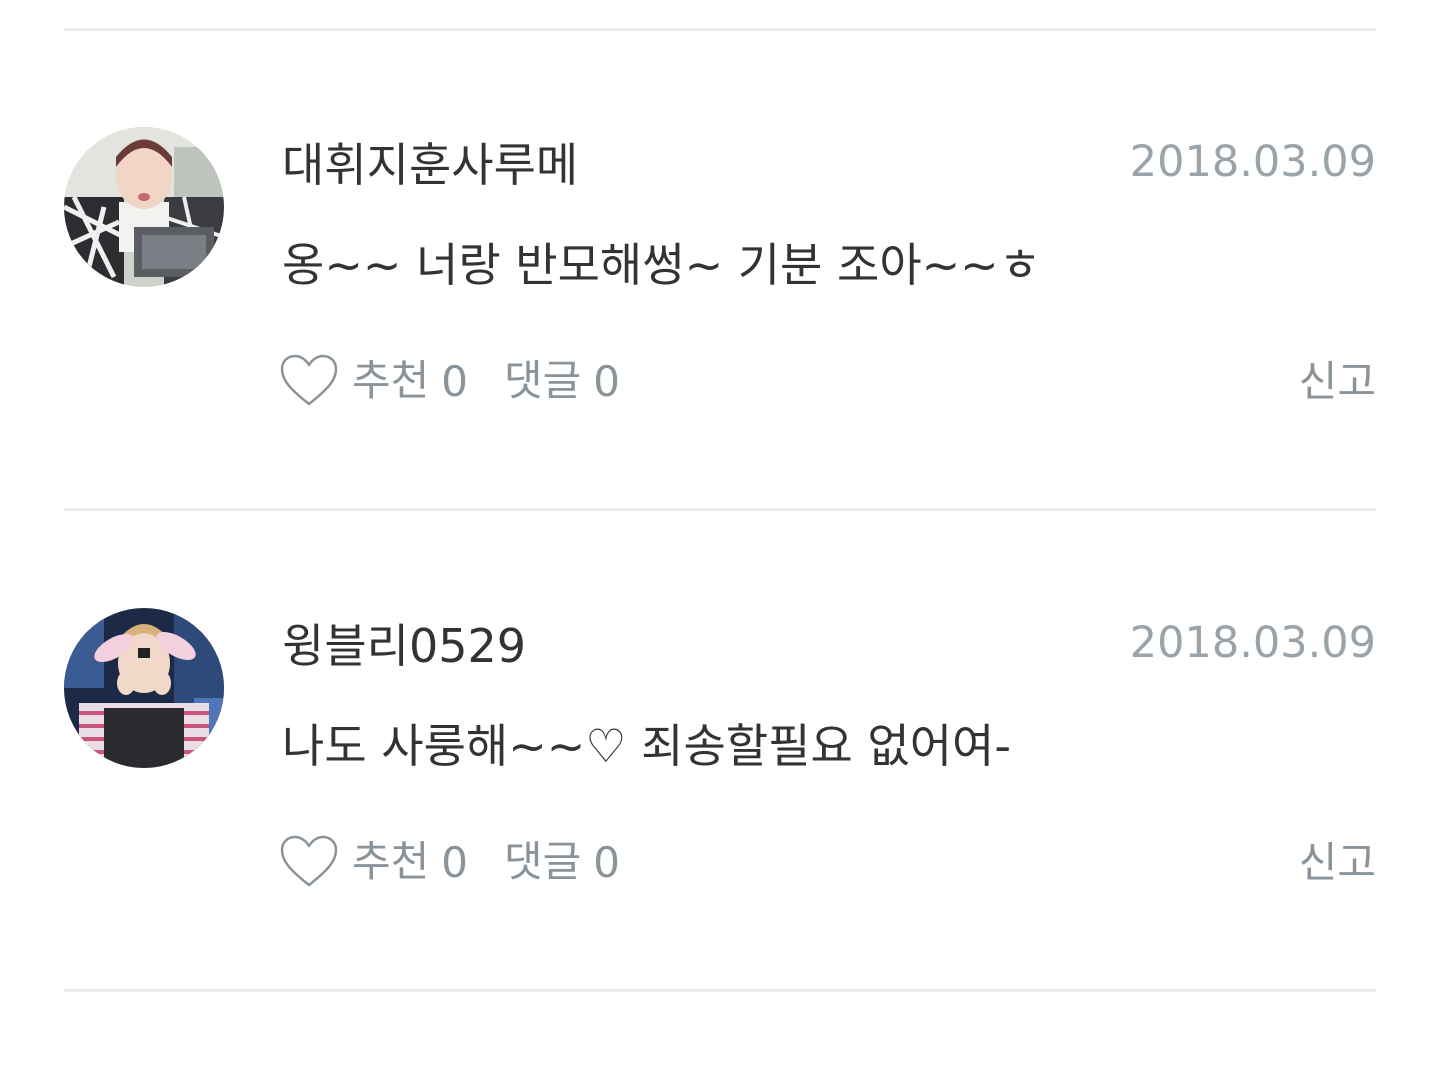 Image resolution: width=1440 pixels, height=1080 pixels. I want to click on username: 대휘지훈사루메, so click(430, 165).